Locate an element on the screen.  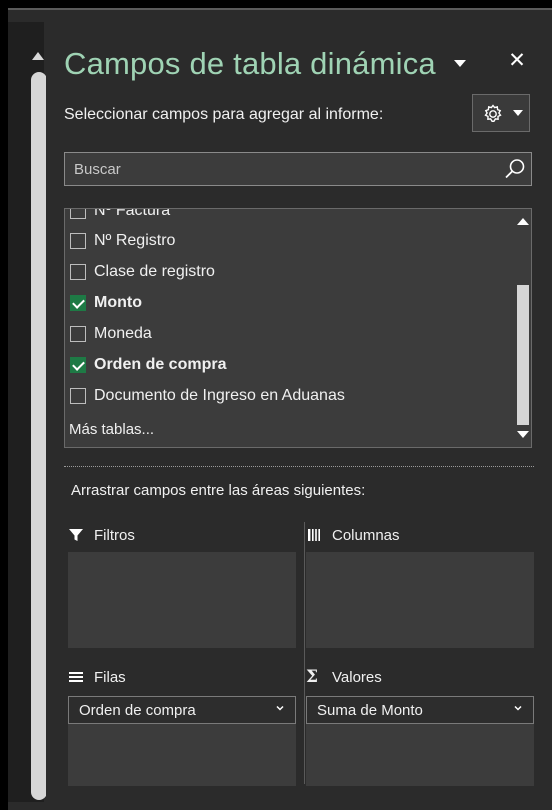
filters-area-header: Filtros is located at coordinates (101, 535).